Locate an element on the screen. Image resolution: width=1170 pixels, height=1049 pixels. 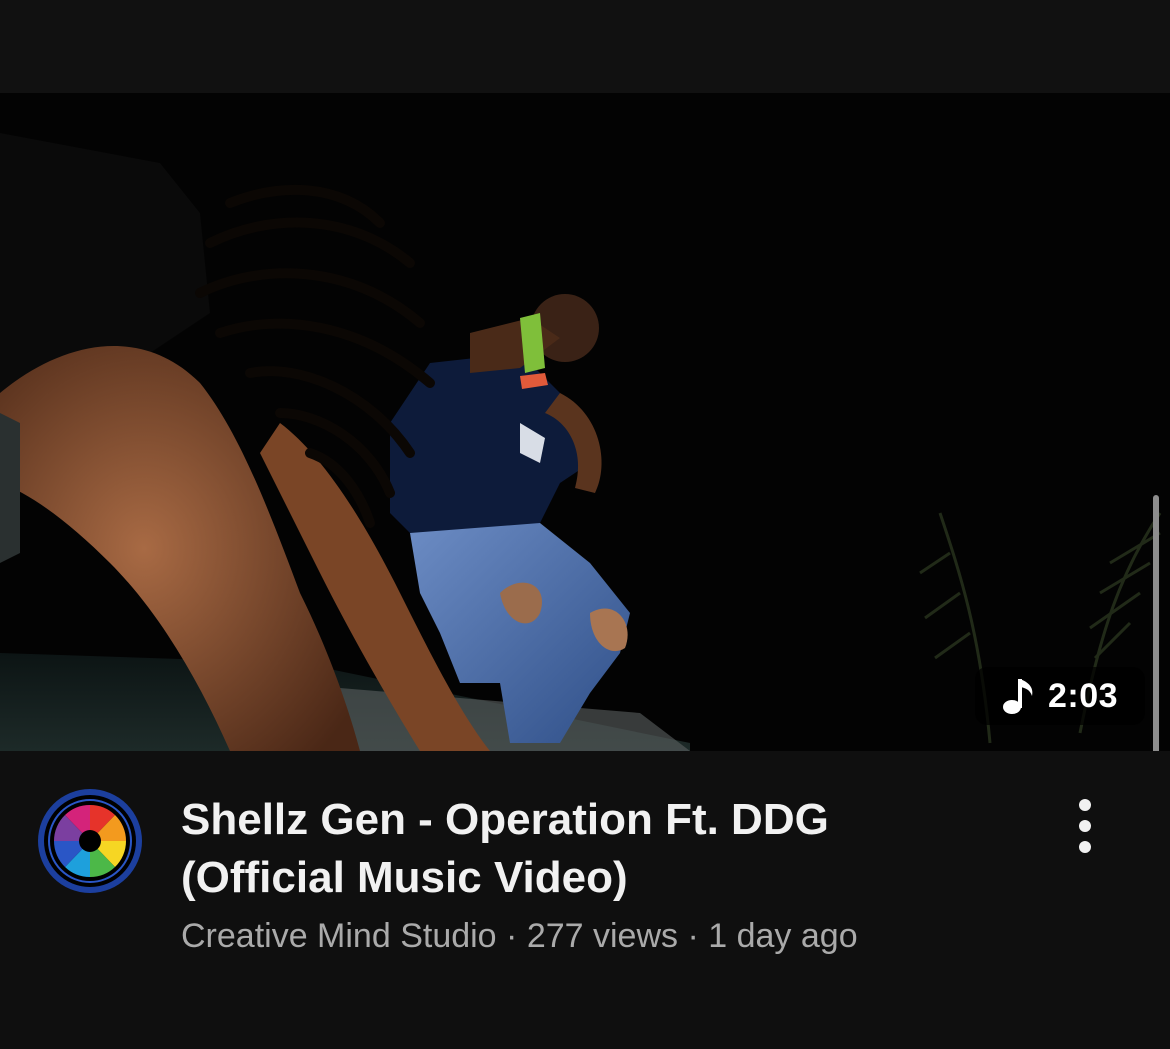
camera-shutter-logo is located at coordinates (90, 841).